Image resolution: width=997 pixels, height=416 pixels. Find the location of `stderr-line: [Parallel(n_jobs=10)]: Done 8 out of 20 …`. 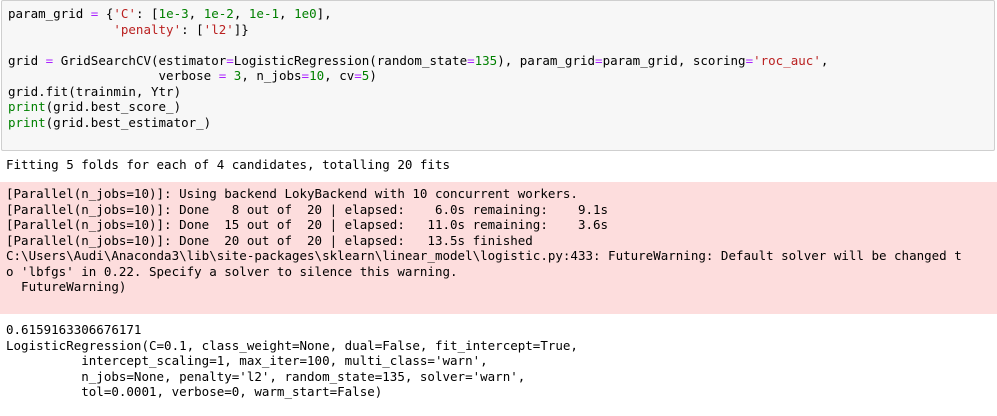

stderr-line: [Parallel(n_jobs=10)]: Done 8 out of 20 … is located at coordinates (307, 209).